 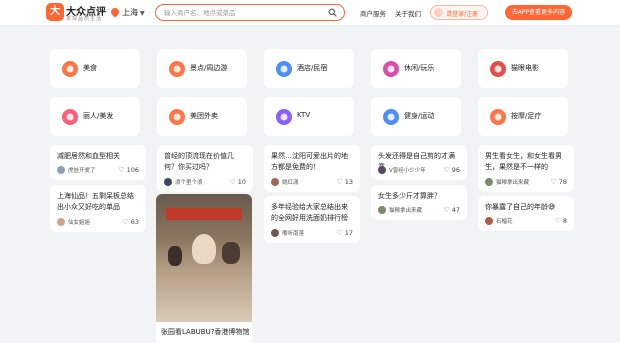 I want to click on post-author: 浪个里个浪, so click(x=183, y=182).